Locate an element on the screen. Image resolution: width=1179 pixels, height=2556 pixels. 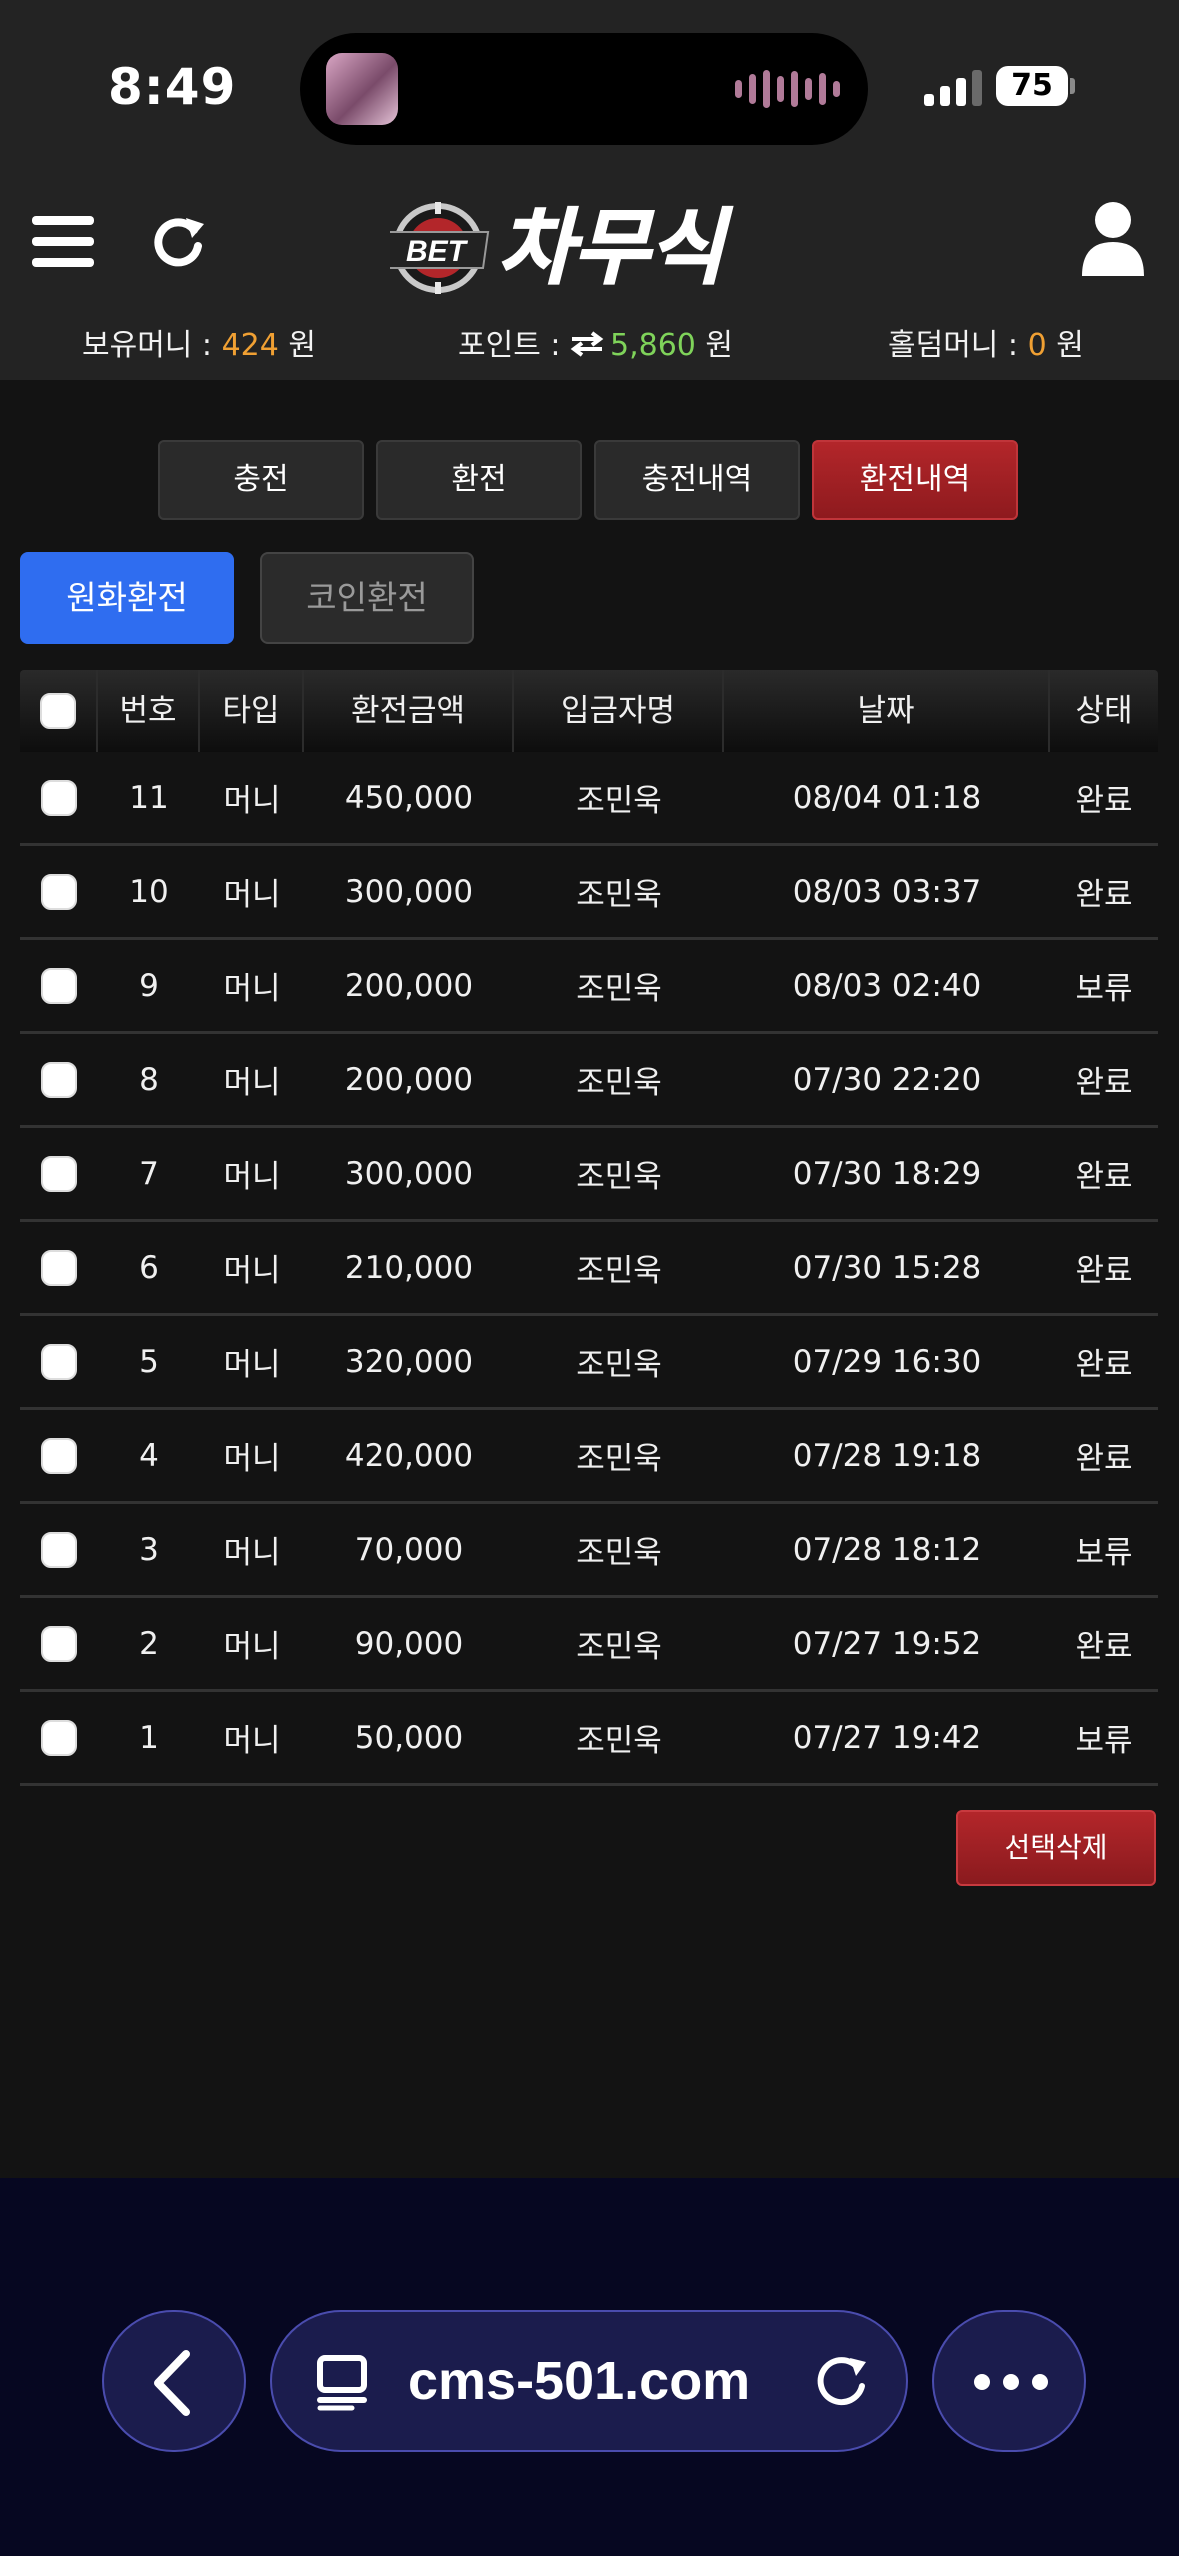
select-all-checkbox-cell is located at coordinates (59, 711).